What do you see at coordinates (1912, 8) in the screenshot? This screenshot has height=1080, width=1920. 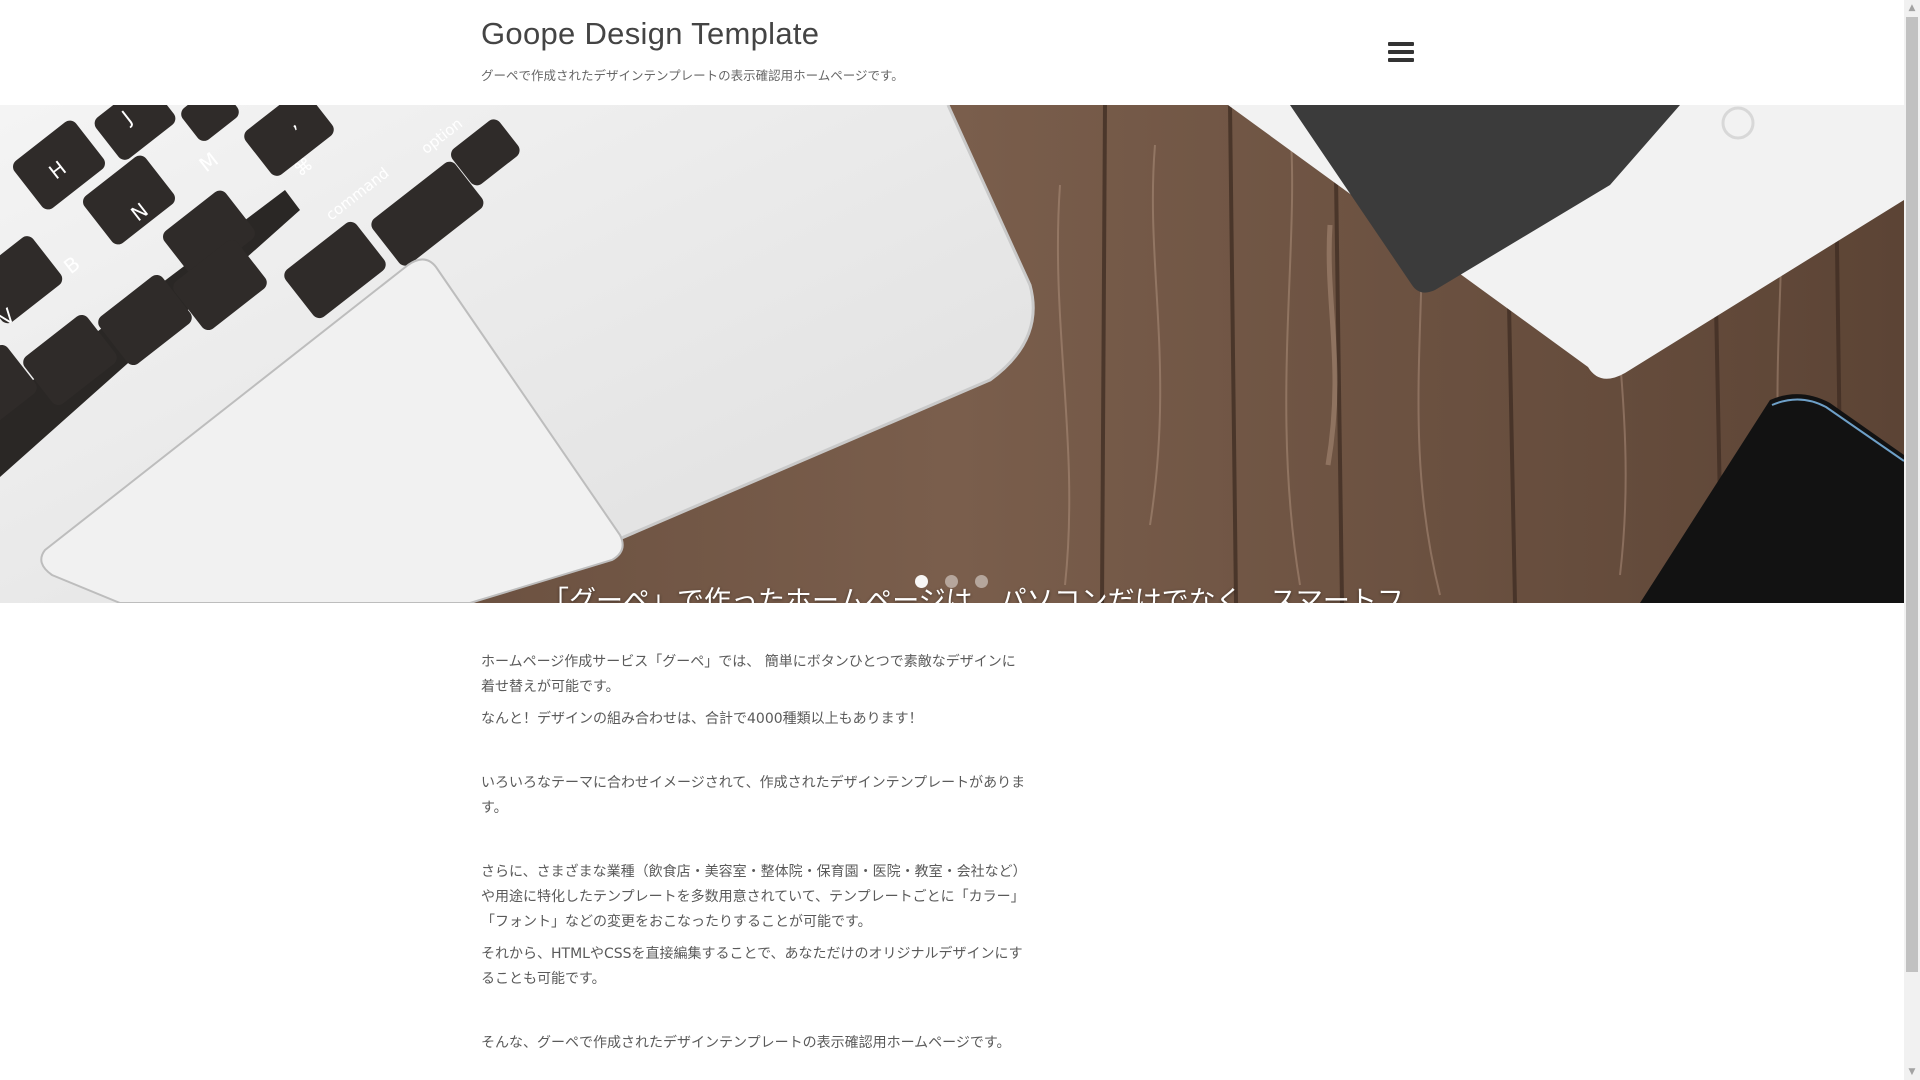 I see `scroll-up-arrow-icon: ▲` at bounding box center [1912, 8].